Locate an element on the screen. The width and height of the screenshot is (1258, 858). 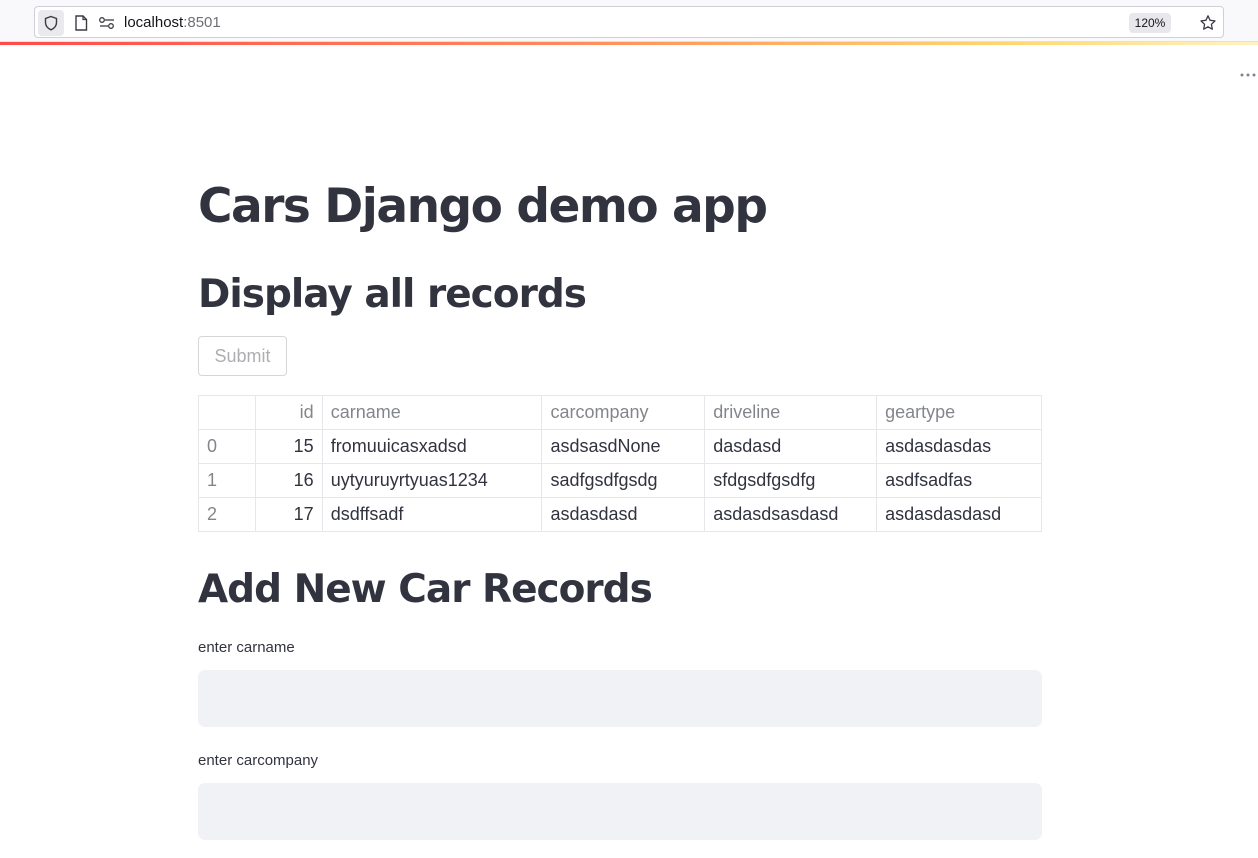
cell-geartype: asdfsadfas is located at coordinates (959, 480).